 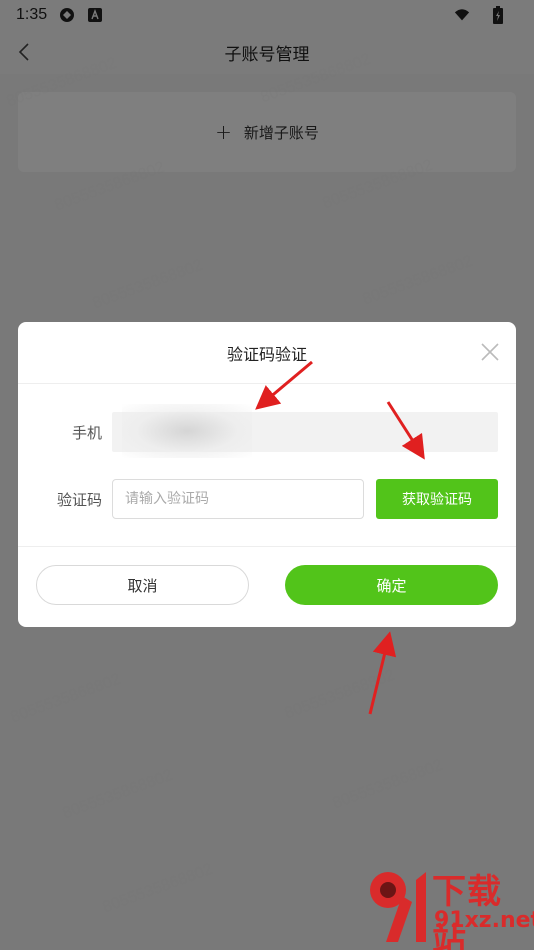 I want to click on close-icon, so click(x=490, y=352).